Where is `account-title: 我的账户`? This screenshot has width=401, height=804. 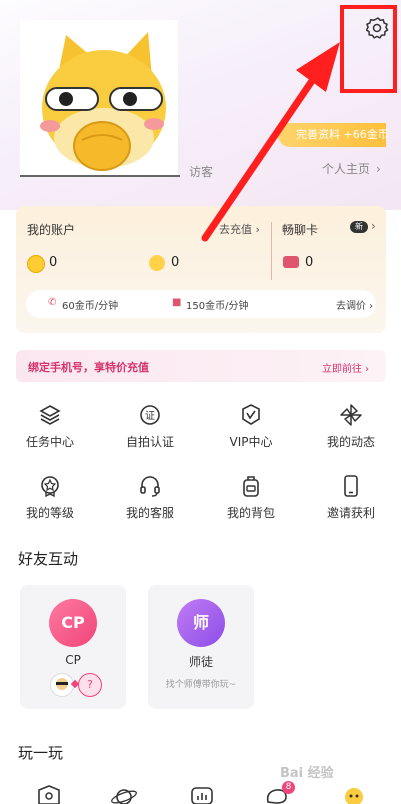
account-title: 我的账户 is located at coordinates (51, 230).